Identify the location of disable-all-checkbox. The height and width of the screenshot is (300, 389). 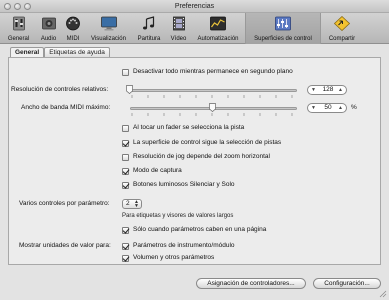
(125, 72).